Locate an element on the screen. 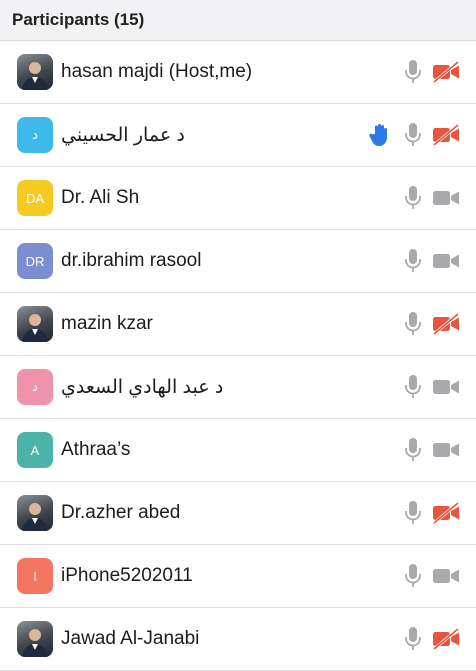  avatar: I is located at coordinates (35, 576).